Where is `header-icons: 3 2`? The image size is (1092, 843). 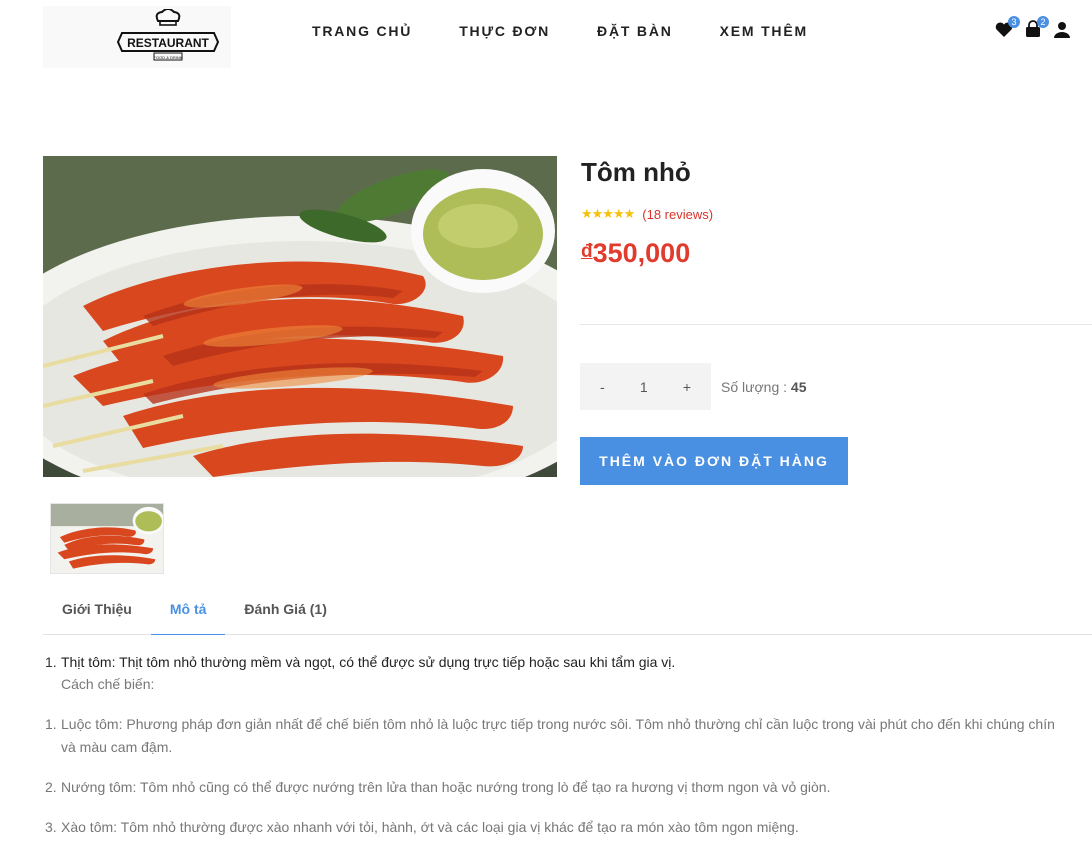
header-icons: 3 2 is located at coordinates (1033, 28).